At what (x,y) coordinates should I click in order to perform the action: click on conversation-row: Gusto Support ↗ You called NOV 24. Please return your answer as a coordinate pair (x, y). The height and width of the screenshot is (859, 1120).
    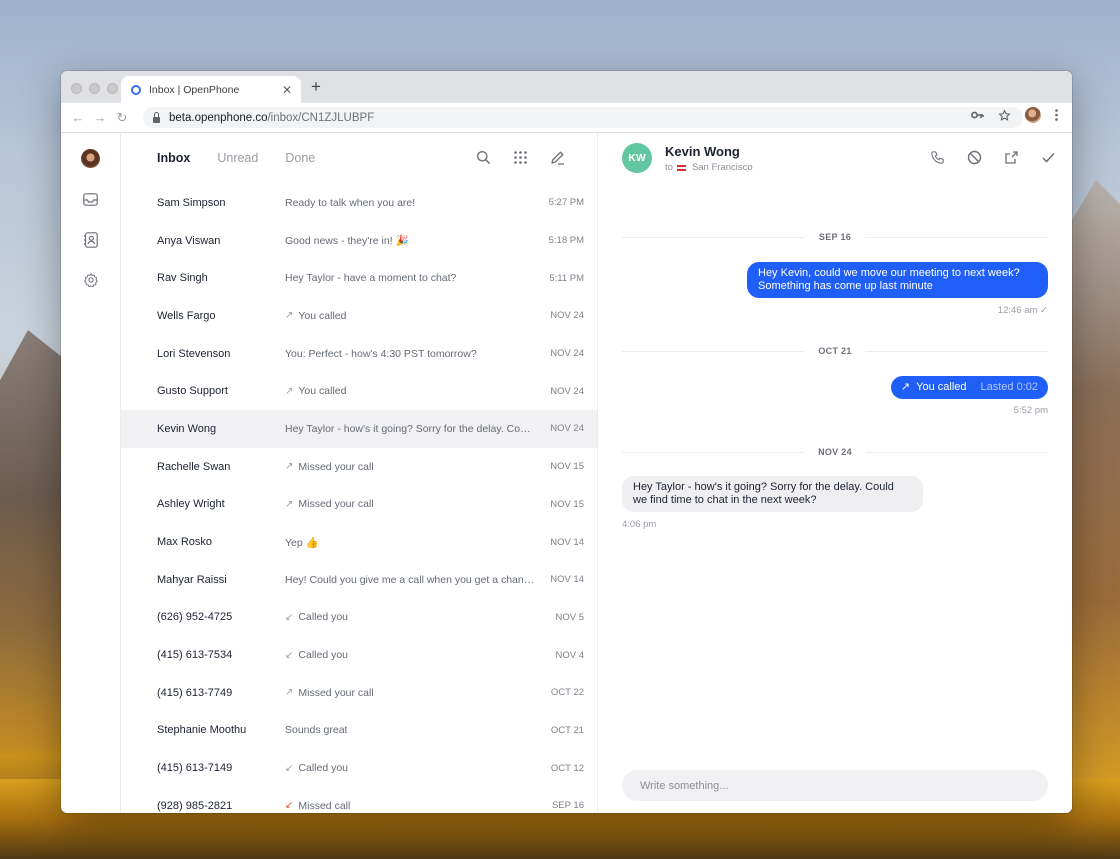
    Looking at the image, I should click on (359, 391).